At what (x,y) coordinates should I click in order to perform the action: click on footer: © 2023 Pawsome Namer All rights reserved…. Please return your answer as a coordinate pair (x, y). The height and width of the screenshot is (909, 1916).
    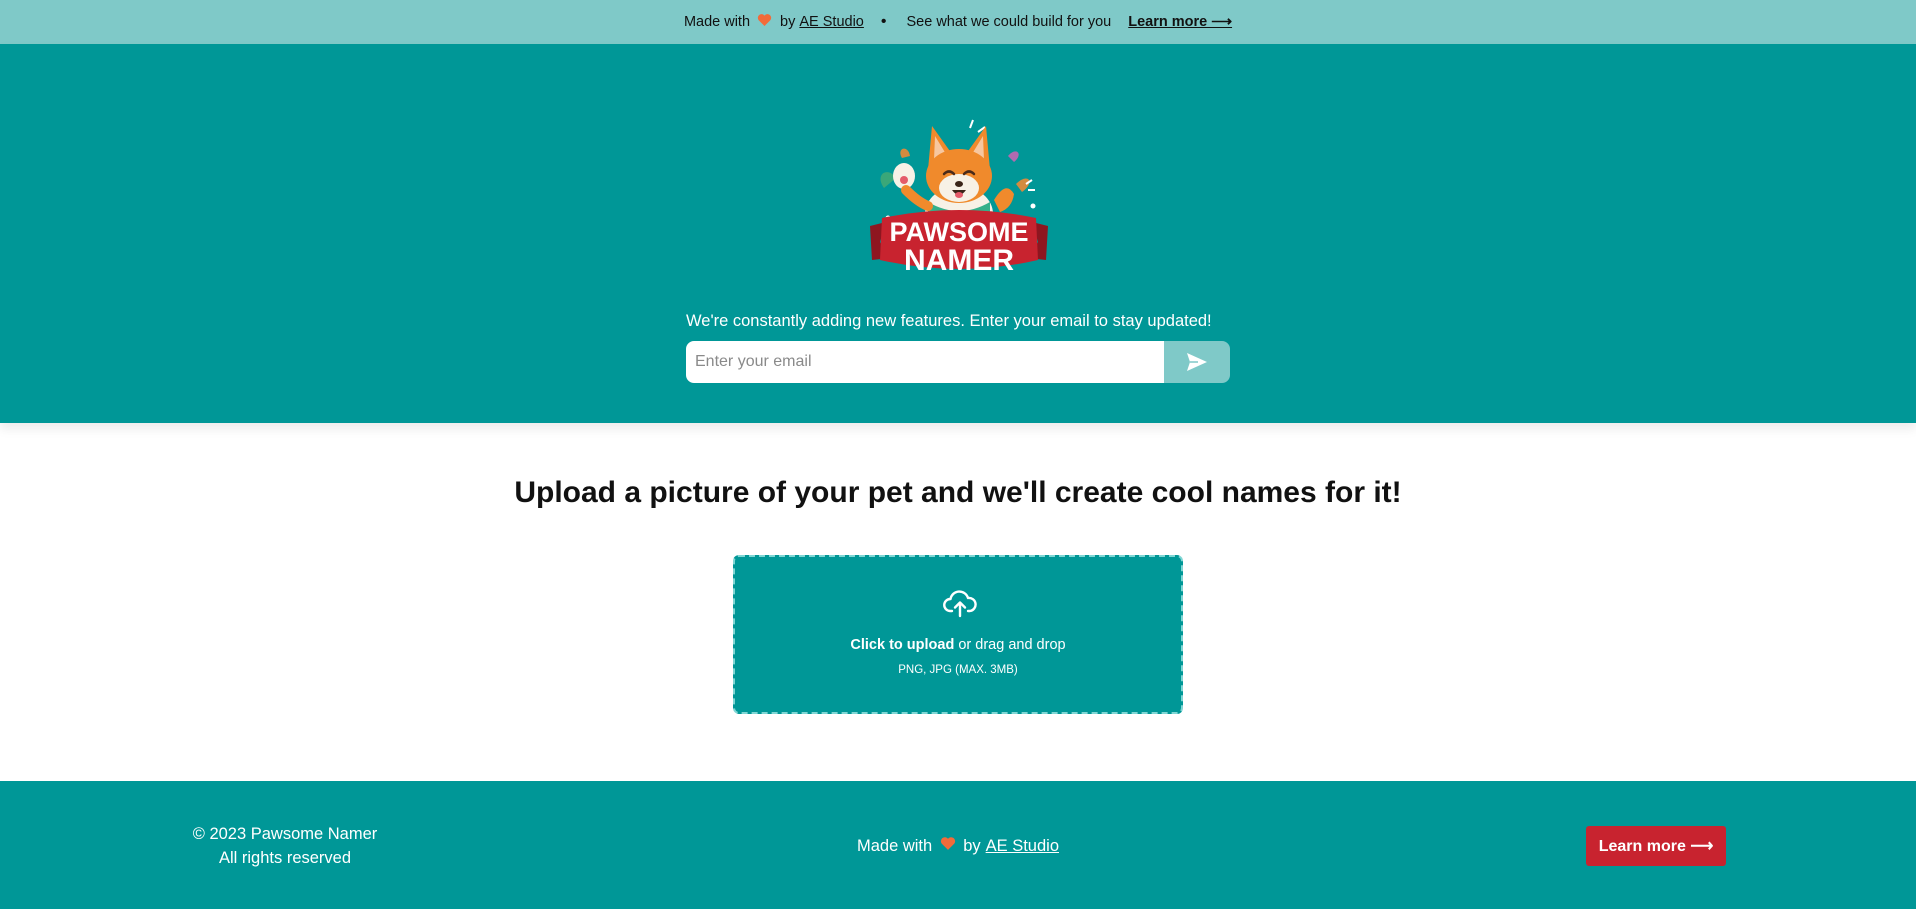
    Looking at the image, I should click on (958, 845).